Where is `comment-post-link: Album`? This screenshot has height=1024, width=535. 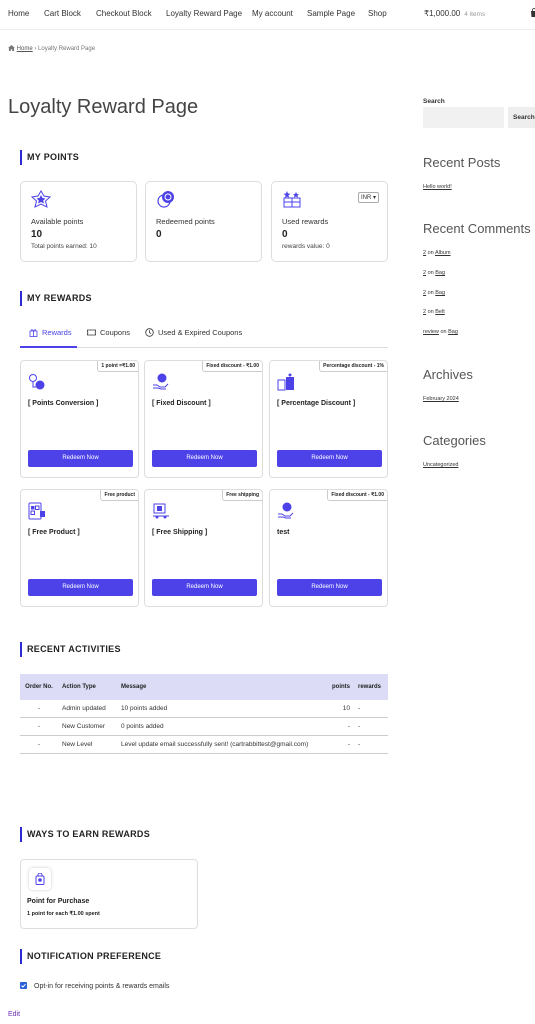
comment-post-link: Album is located at coordinates (443, 253).